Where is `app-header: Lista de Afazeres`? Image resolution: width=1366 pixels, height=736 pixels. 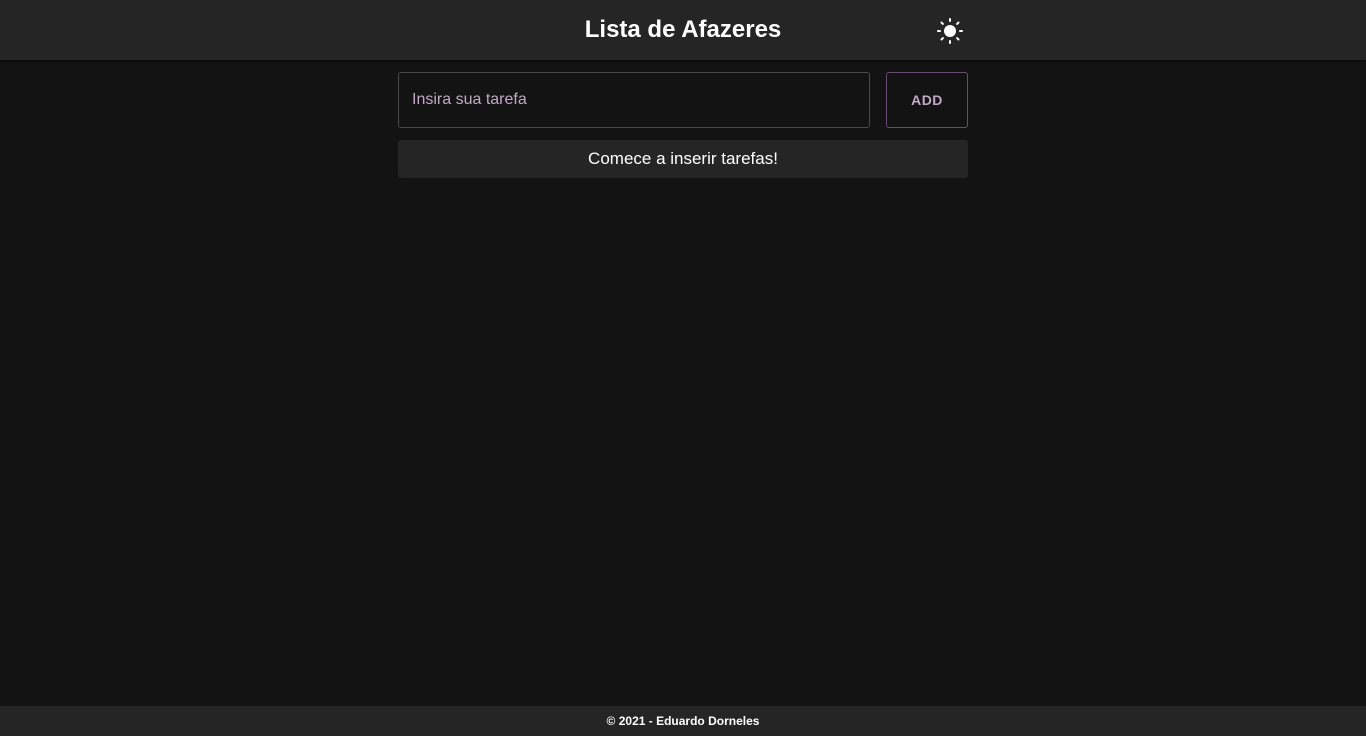
app-header: Lista de Afazeres is located at coordinates (683, 30).